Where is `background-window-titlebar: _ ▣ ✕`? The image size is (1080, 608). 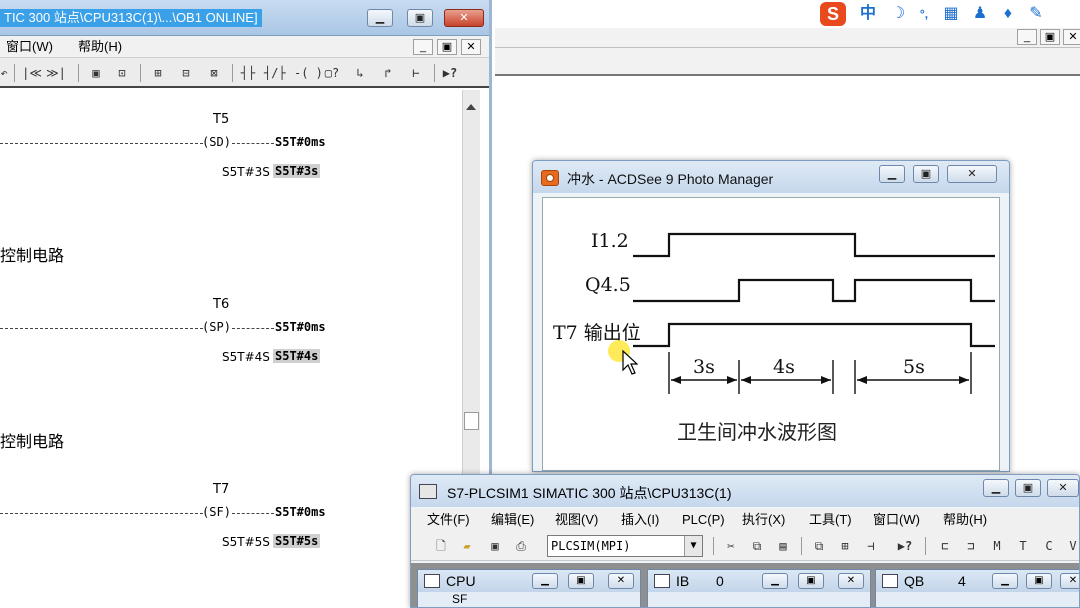 background-window-titlebar: _ ▣ ✕ is located at coordinates (787, 38).